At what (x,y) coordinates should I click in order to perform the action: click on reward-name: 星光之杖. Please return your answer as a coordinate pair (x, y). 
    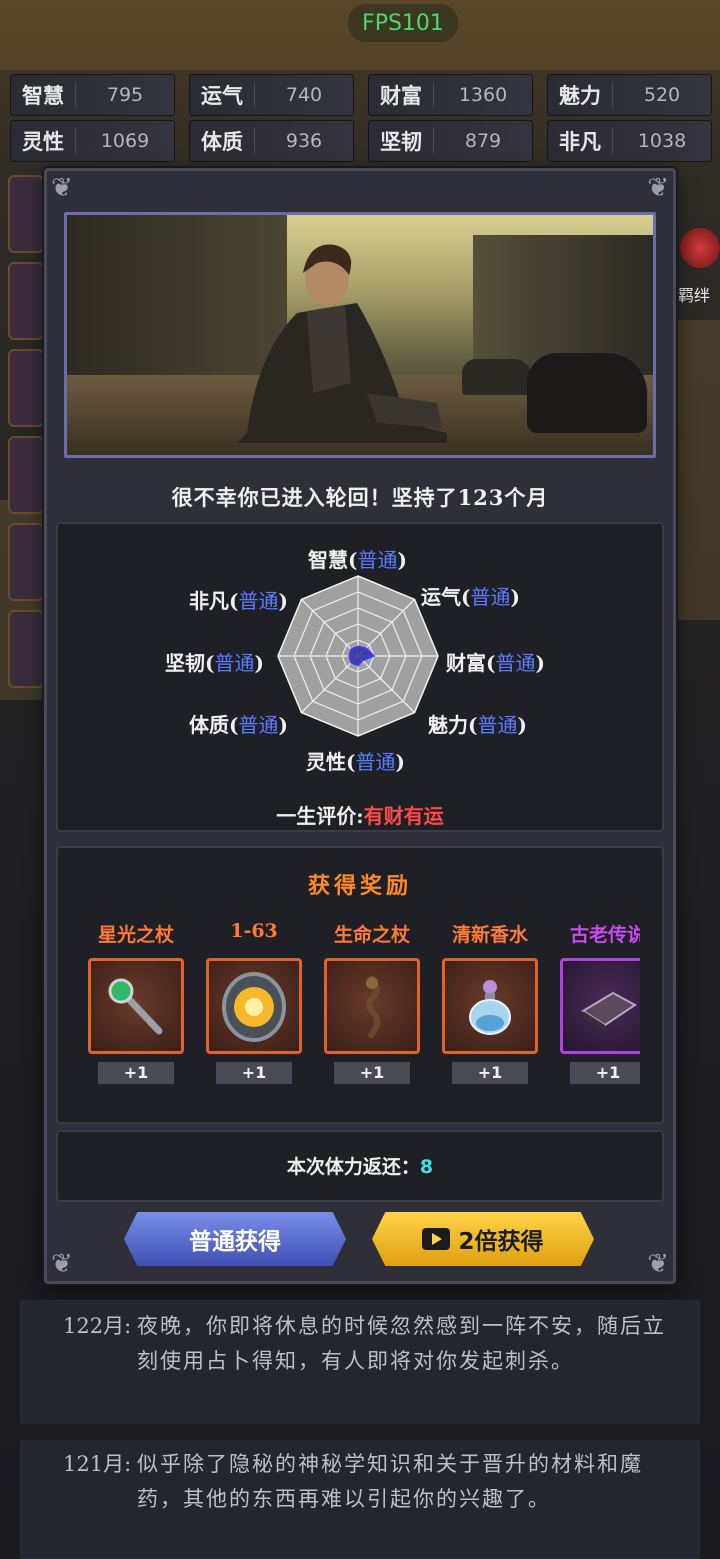
    Looking at the image, I should click on (135, 935).